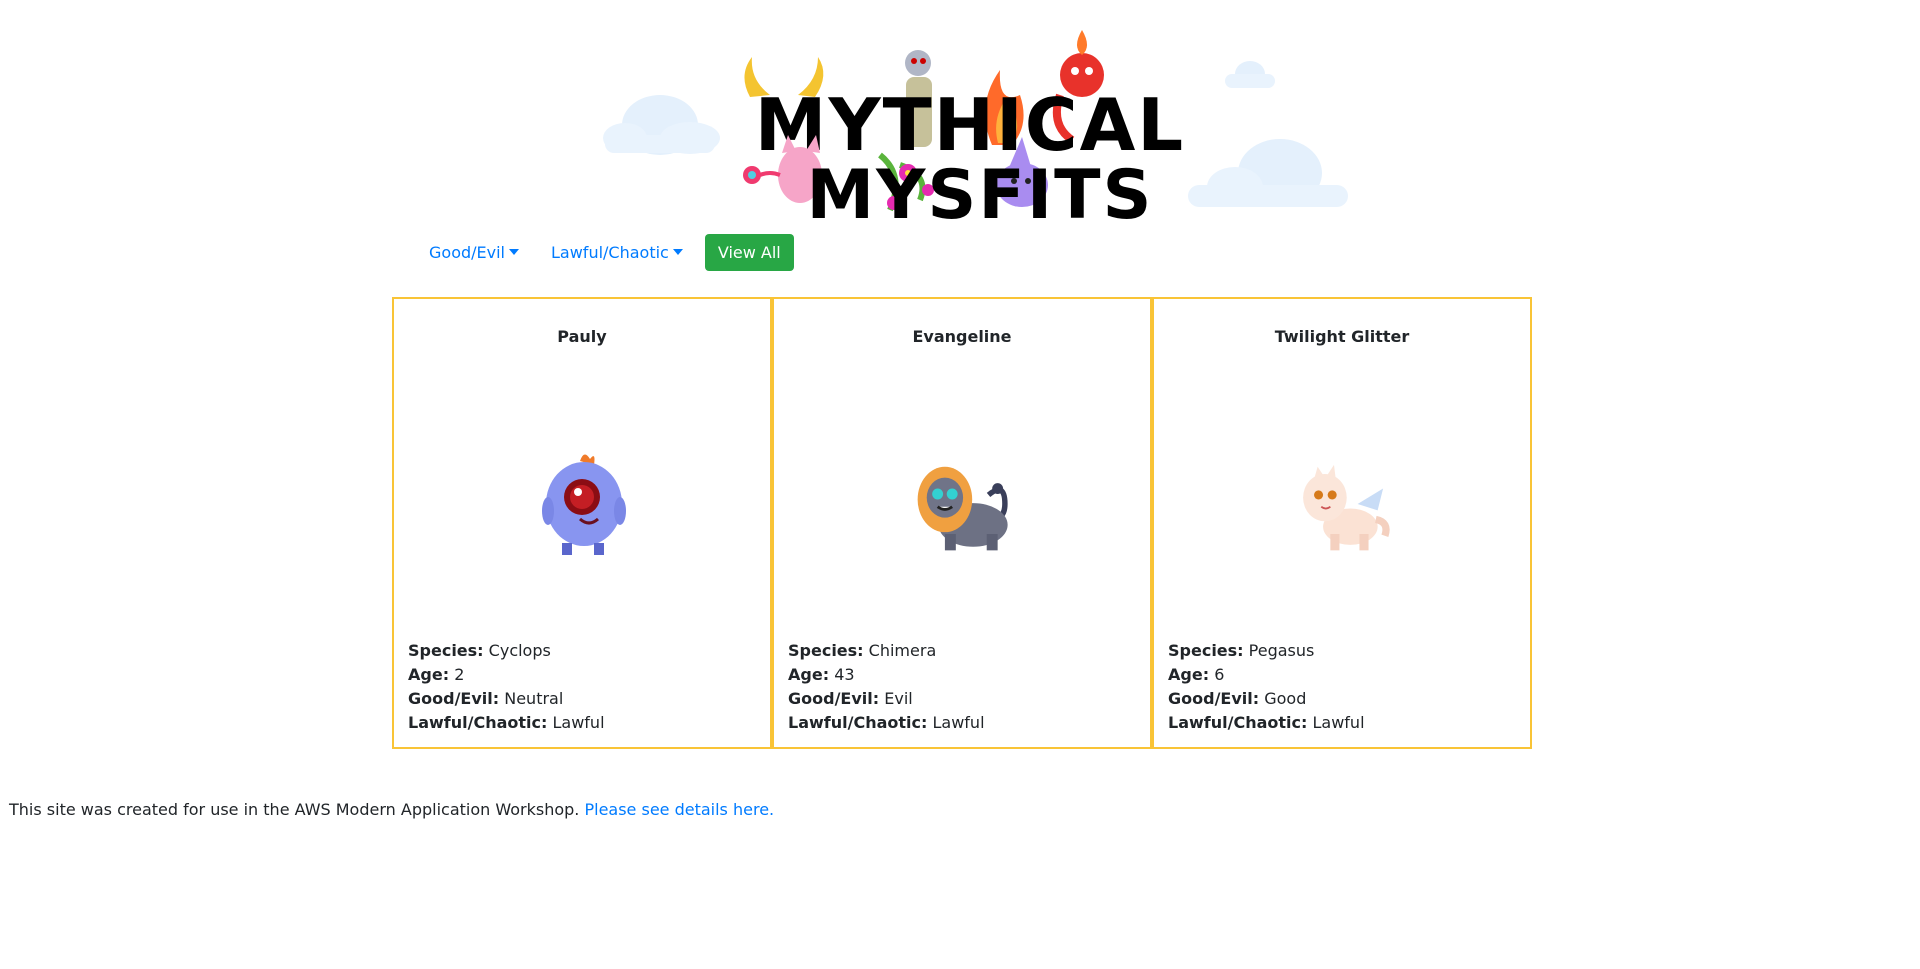 The width and height of the screenshot is (1920, 969). Describe the element at coordinates (610, 252) in the screenshot. I see `lawful-chaotic-dropdown-label: Lawful/Chaotic` at that location.